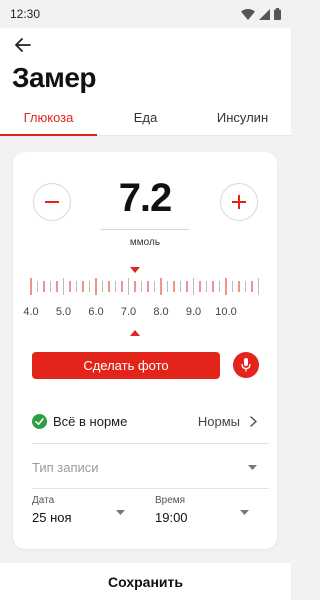 The image size is (320, 600). What do you see at coordinates (54, 77) in the screenshot?
I see `page-title: Замер` at bounding box center [54, 77].